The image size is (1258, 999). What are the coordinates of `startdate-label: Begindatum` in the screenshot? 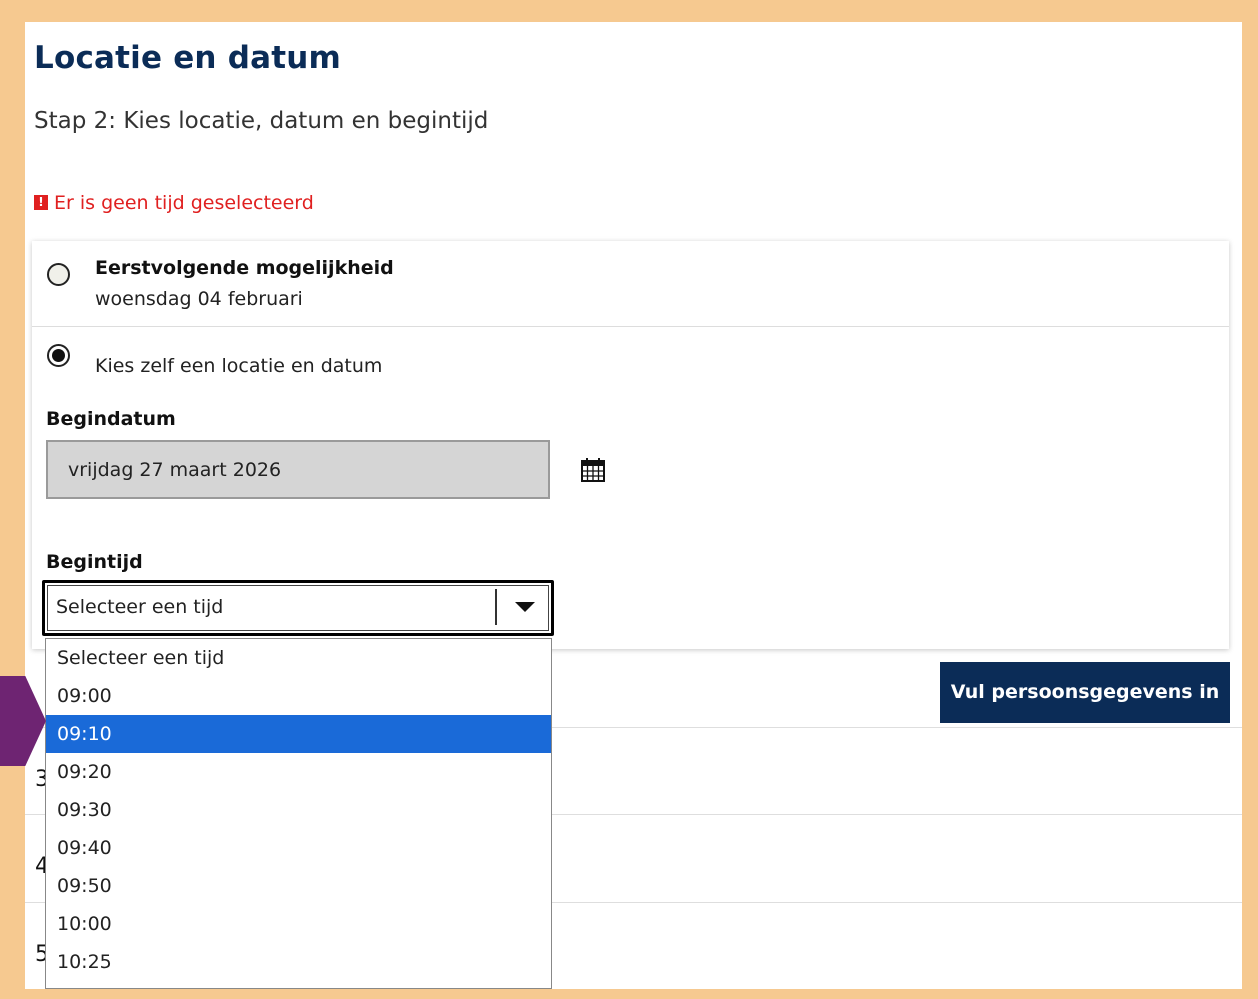 It's located at (111, 419).